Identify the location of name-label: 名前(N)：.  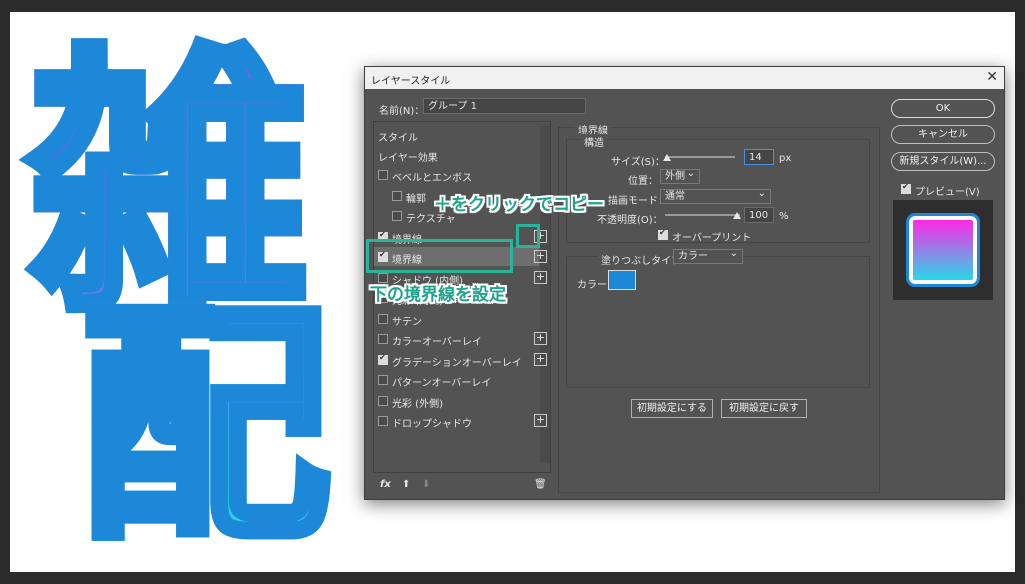
(402, 111).